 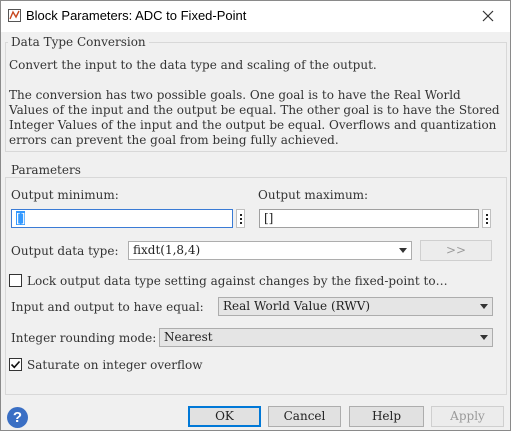 I want to click on apply-button: Apply, so click(x=467, y=416).